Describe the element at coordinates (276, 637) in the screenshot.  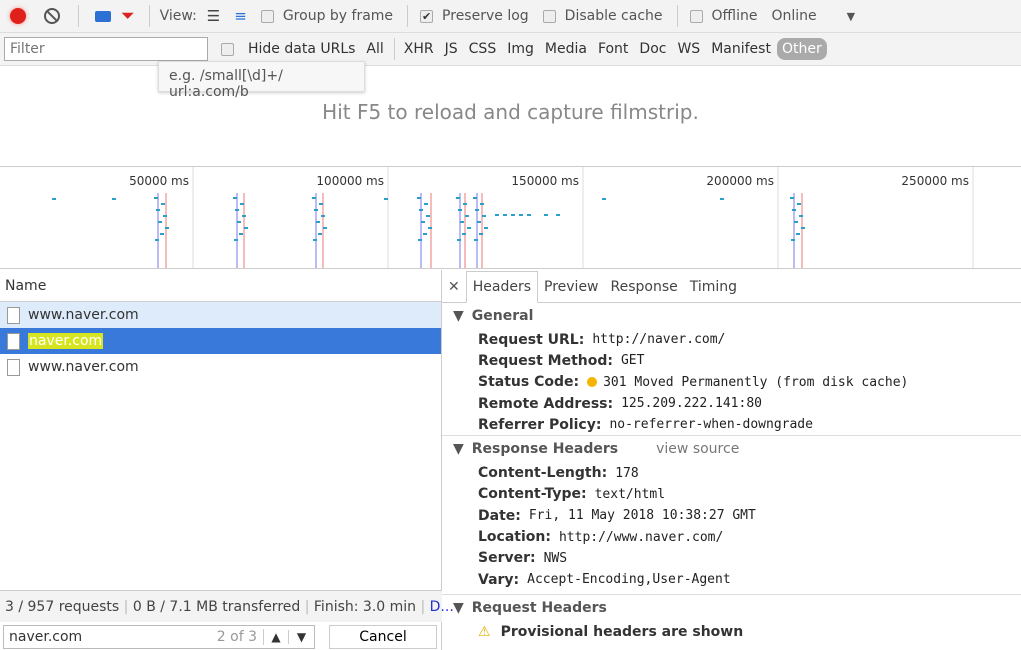
I see `previous-match-button: ▲` at that location.